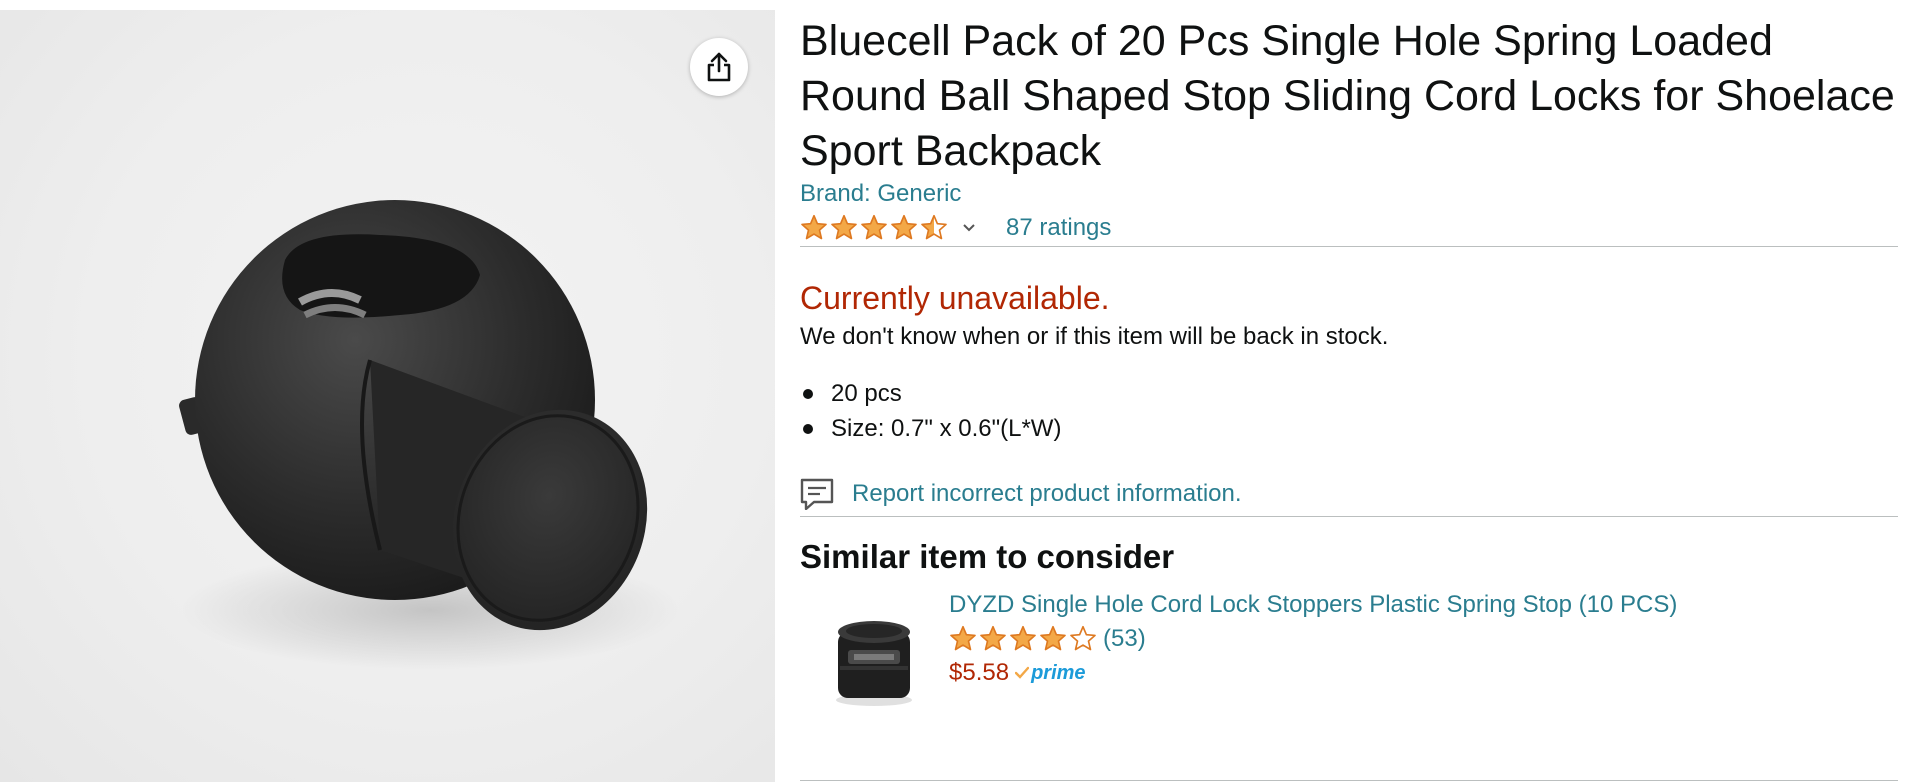 The image size is (1920, 782). I want to click on share-button, so click(719, 67).